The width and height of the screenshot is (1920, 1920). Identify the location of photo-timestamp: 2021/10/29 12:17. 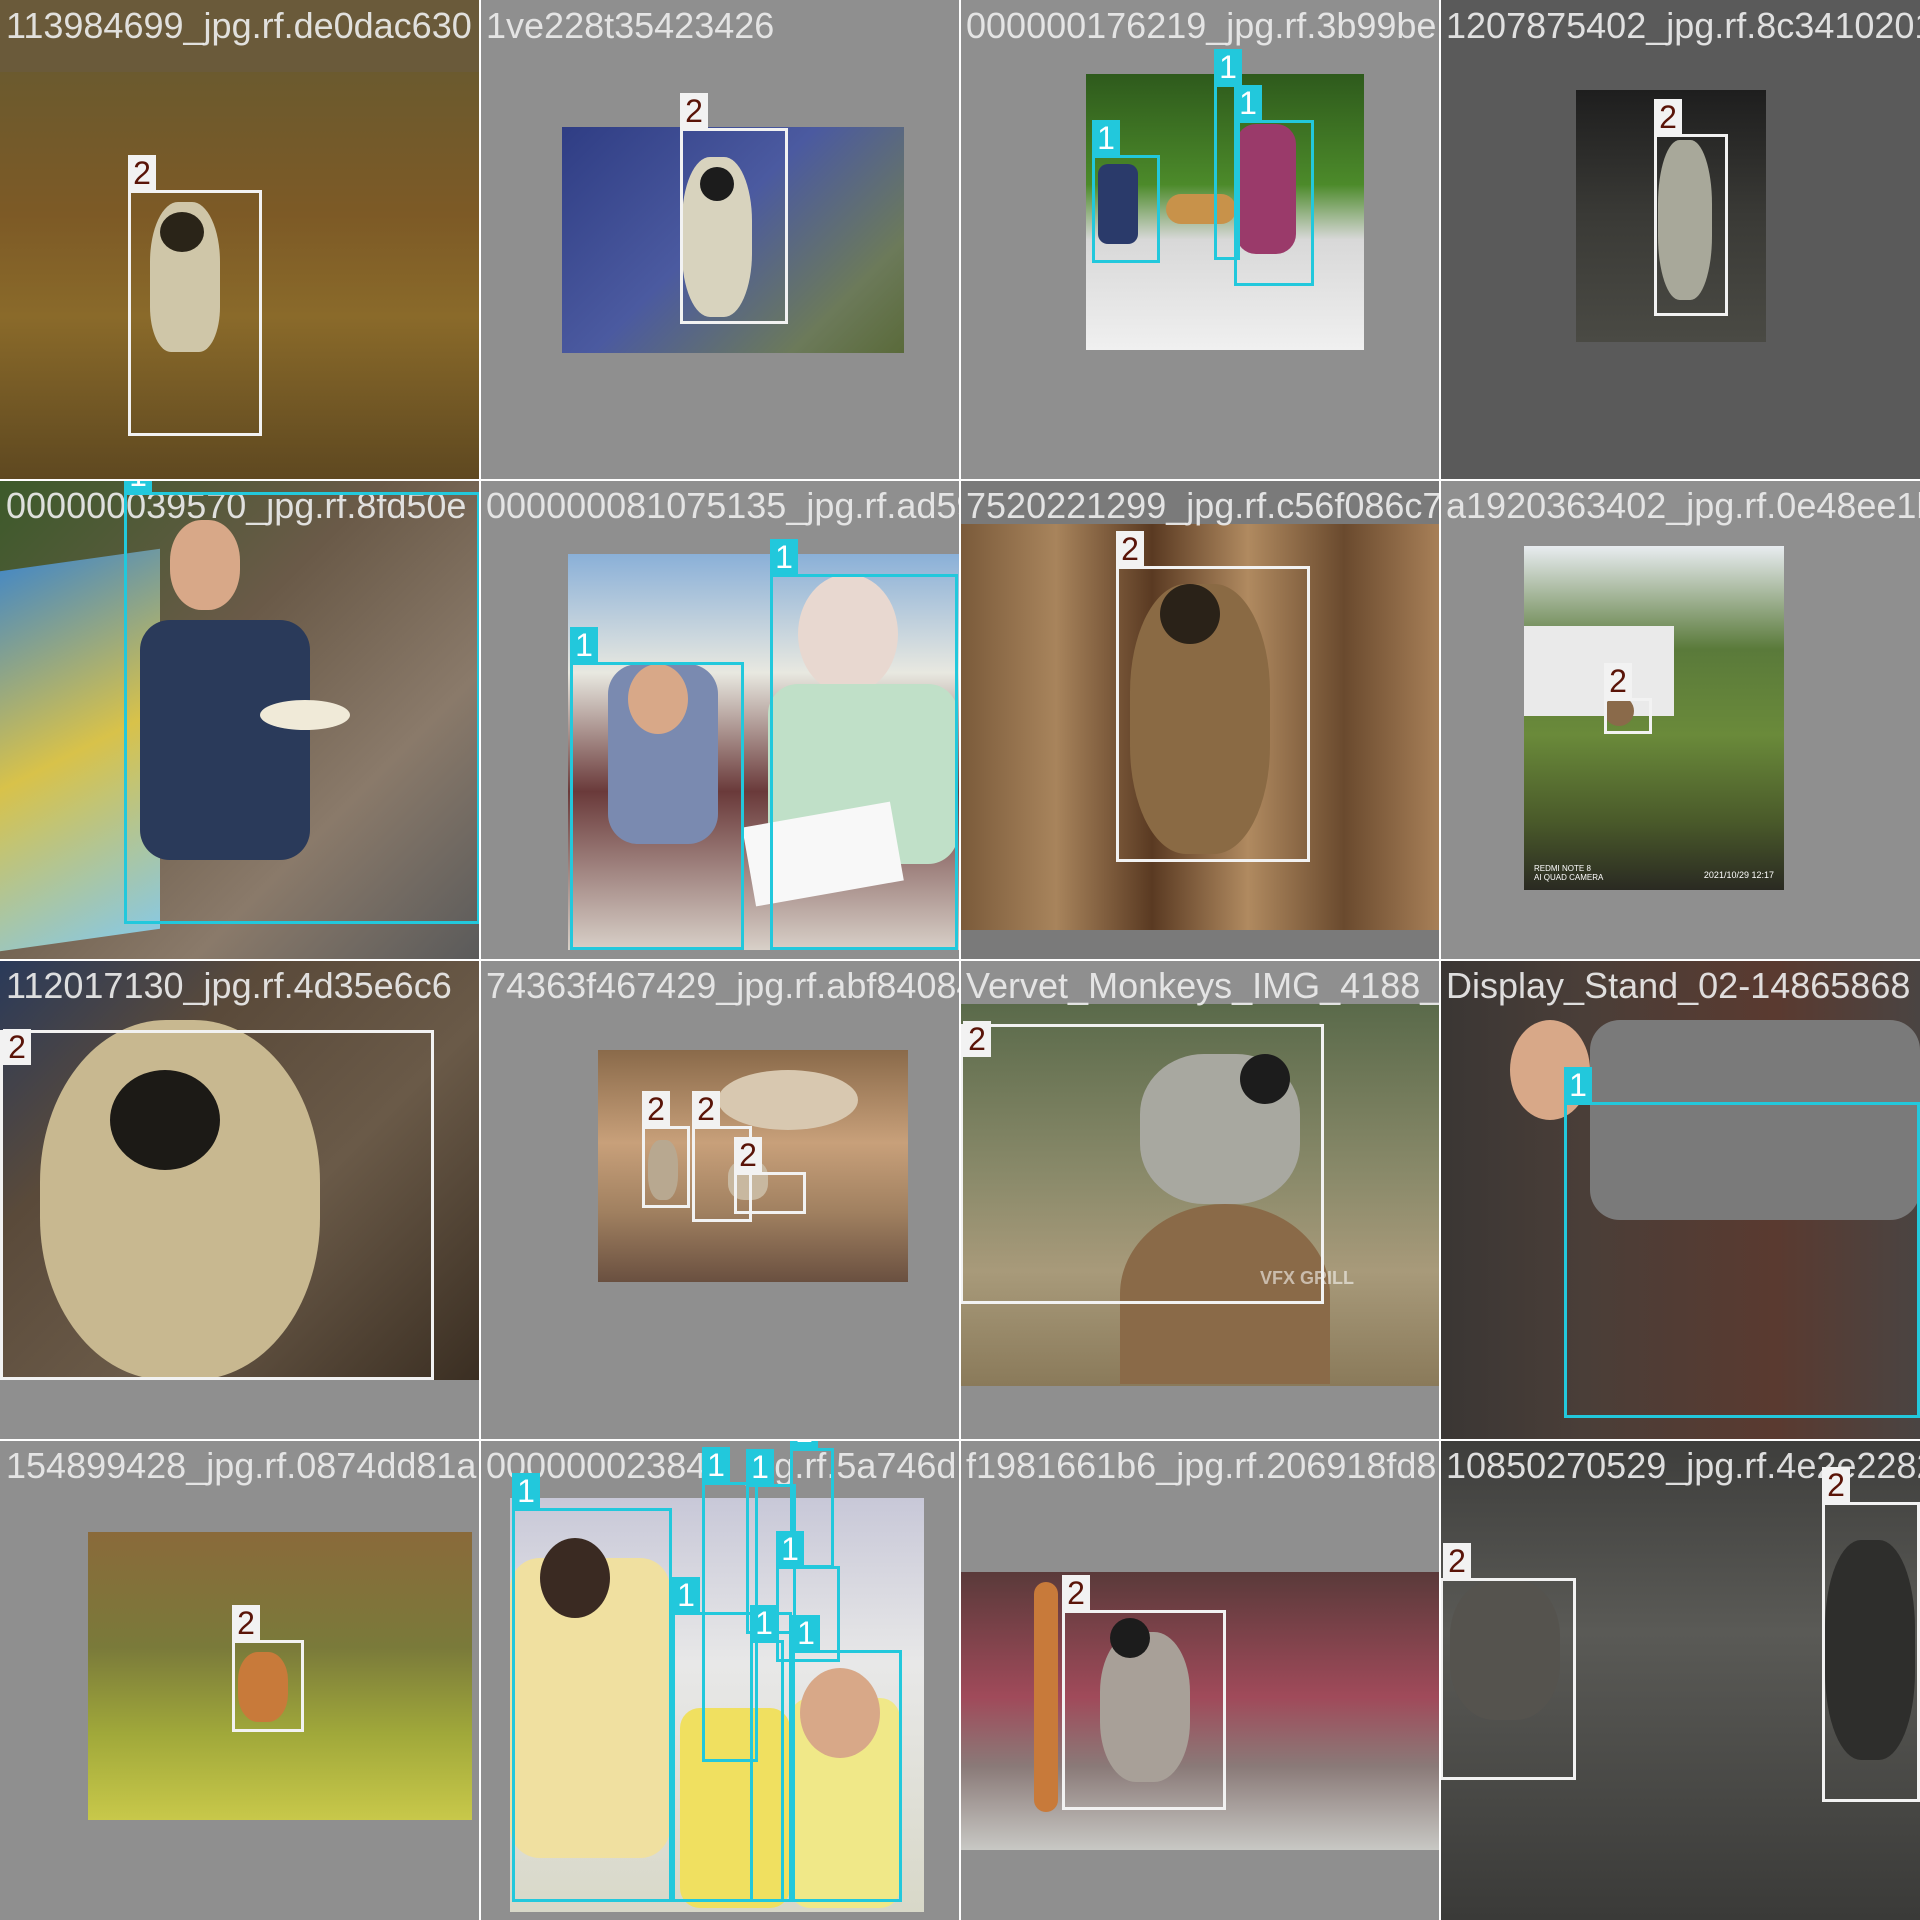
(1738, 875).